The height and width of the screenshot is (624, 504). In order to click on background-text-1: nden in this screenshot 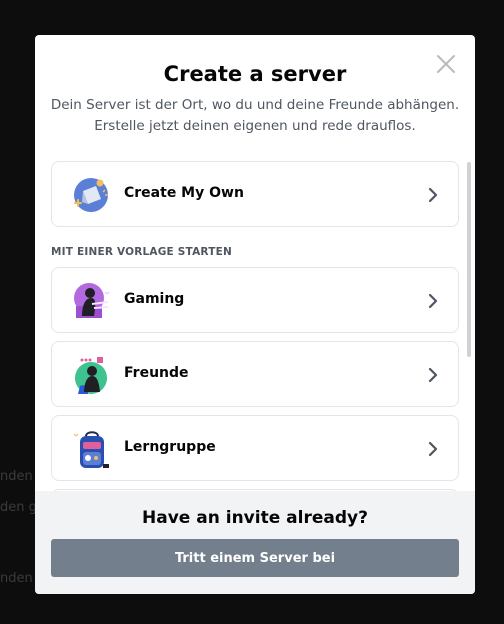, I will do `click(16, 476)`.